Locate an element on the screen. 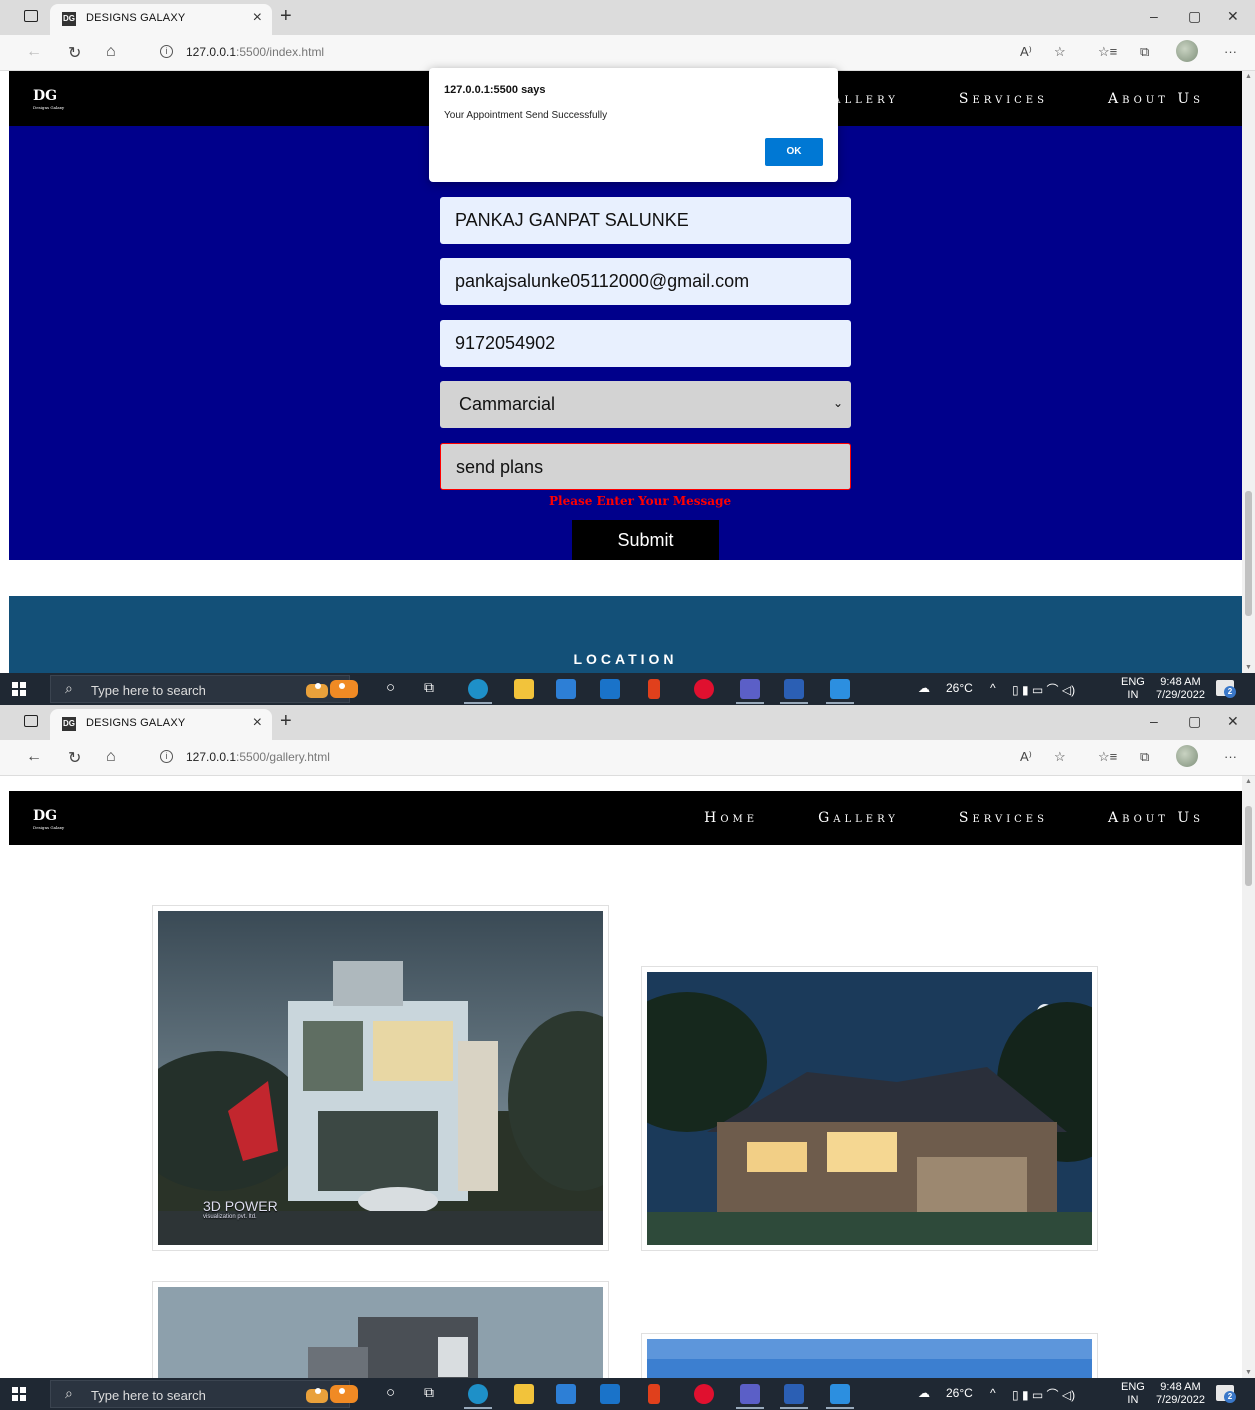 This screenshot has width=1255, height=1410. nav-gallery: Gallery is located at coordinates (858, 818).